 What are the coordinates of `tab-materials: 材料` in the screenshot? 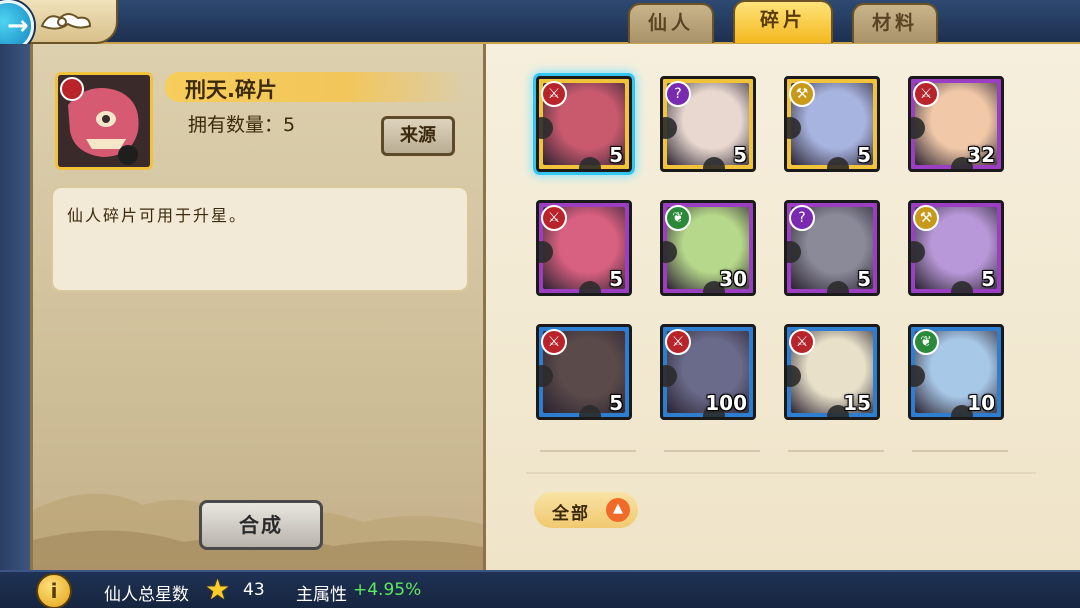 It's located at (895, 23).